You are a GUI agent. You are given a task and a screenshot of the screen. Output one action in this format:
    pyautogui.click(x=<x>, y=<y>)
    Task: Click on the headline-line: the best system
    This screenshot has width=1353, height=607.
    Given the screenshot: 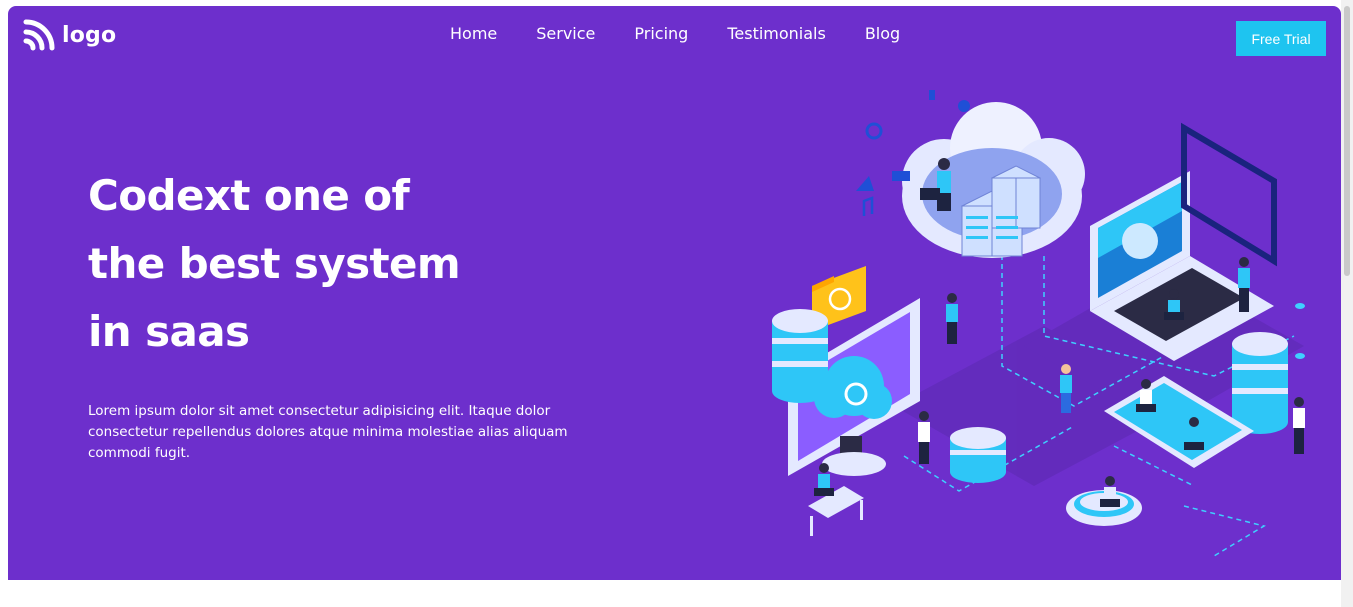 What is the action you would take?
    pyautogui.click(x=274, y=263)
    